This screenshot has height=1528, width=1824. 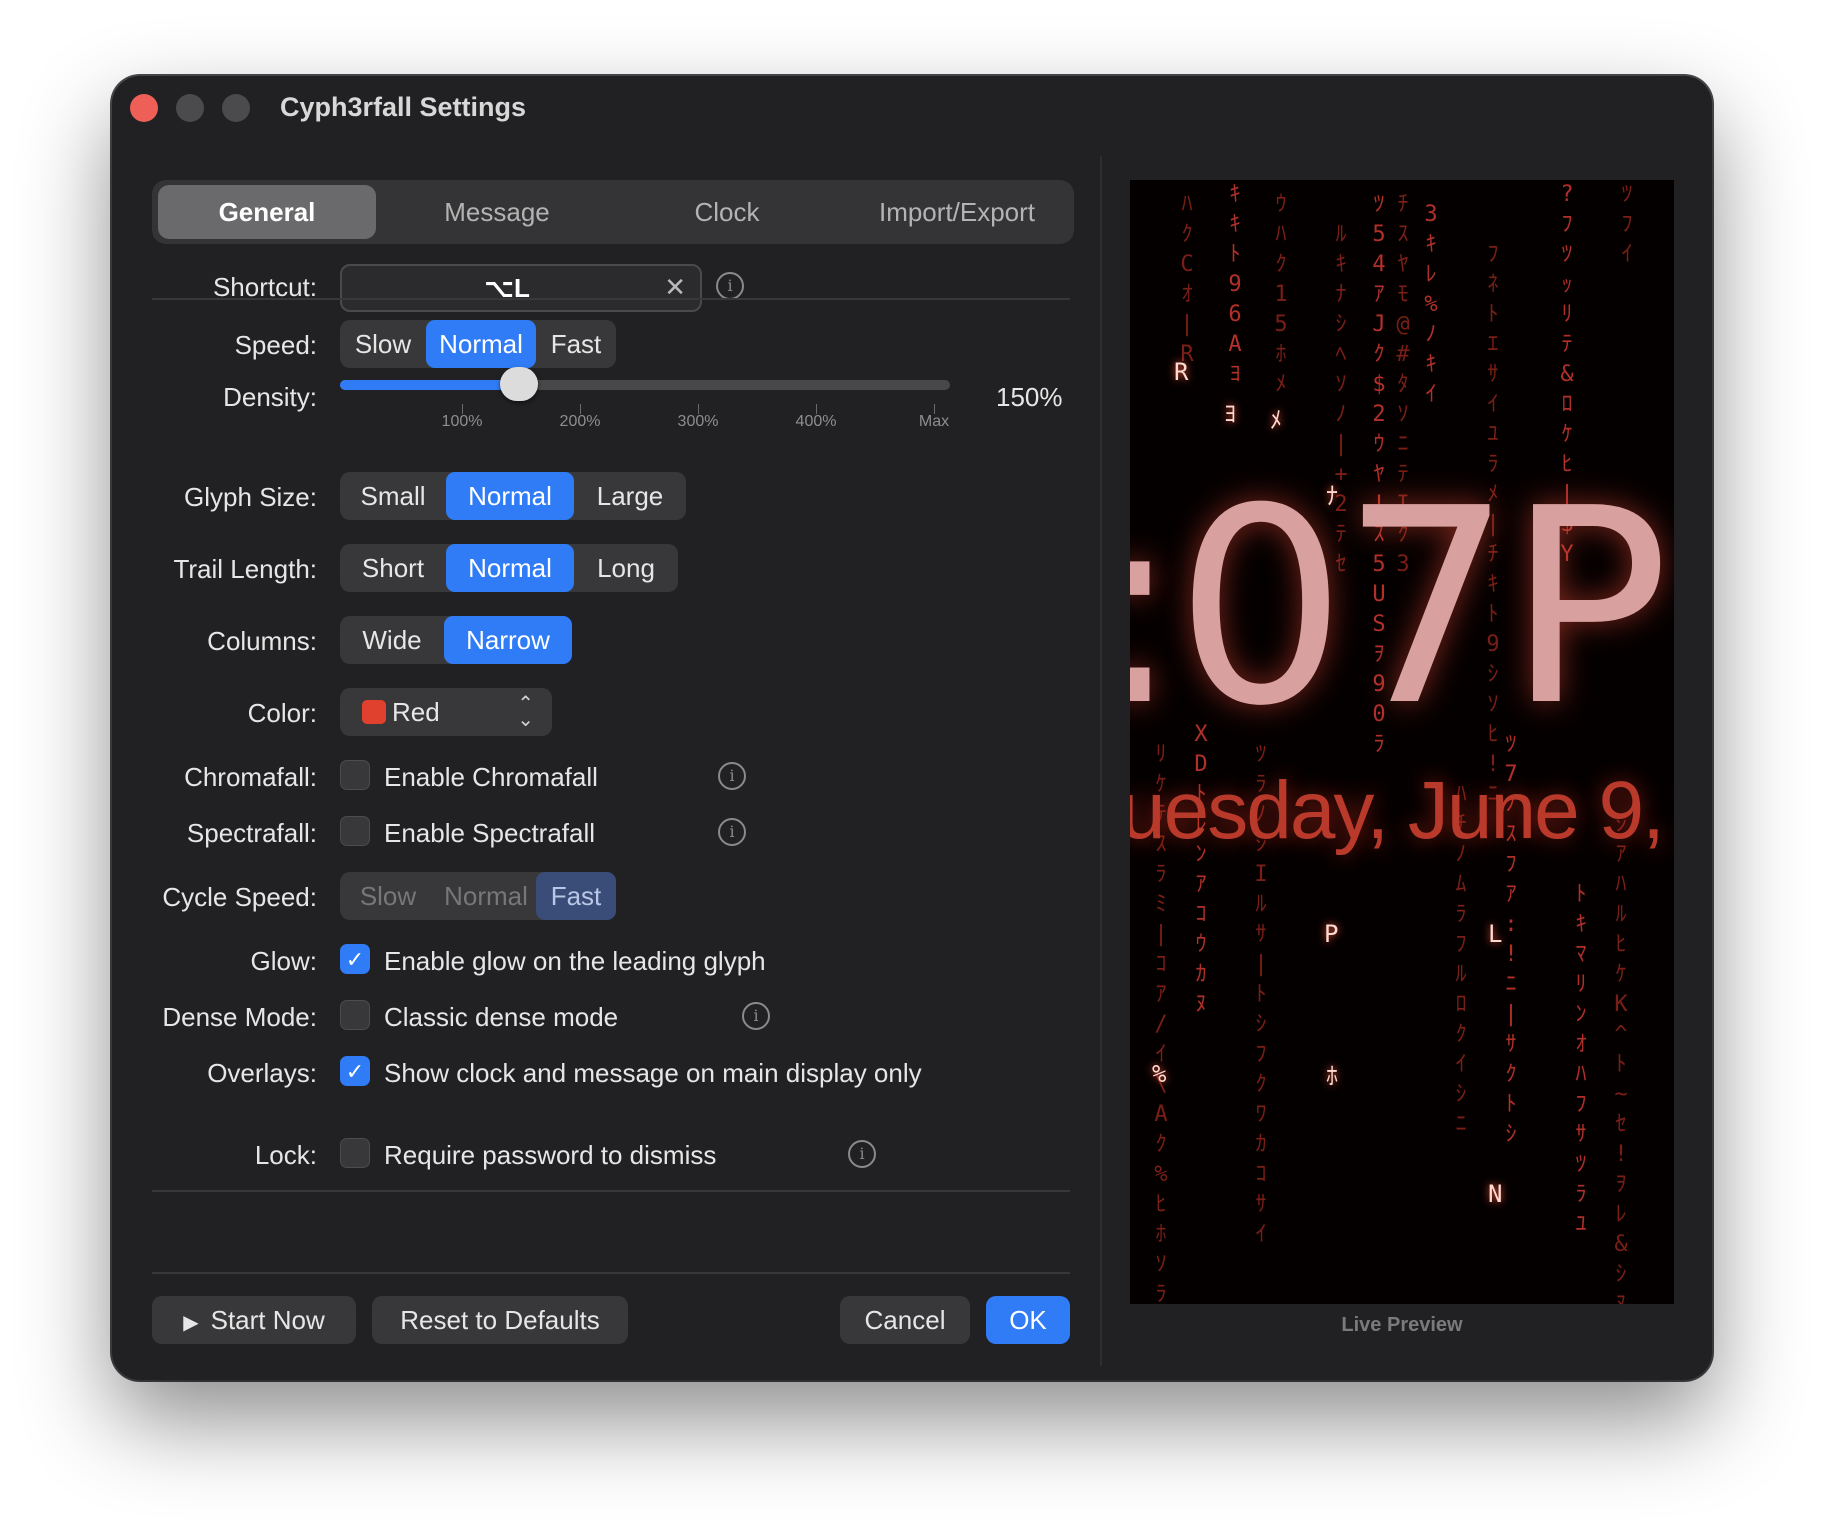 I want to click on play-icon: ▶, so click(x=191, y=1323).